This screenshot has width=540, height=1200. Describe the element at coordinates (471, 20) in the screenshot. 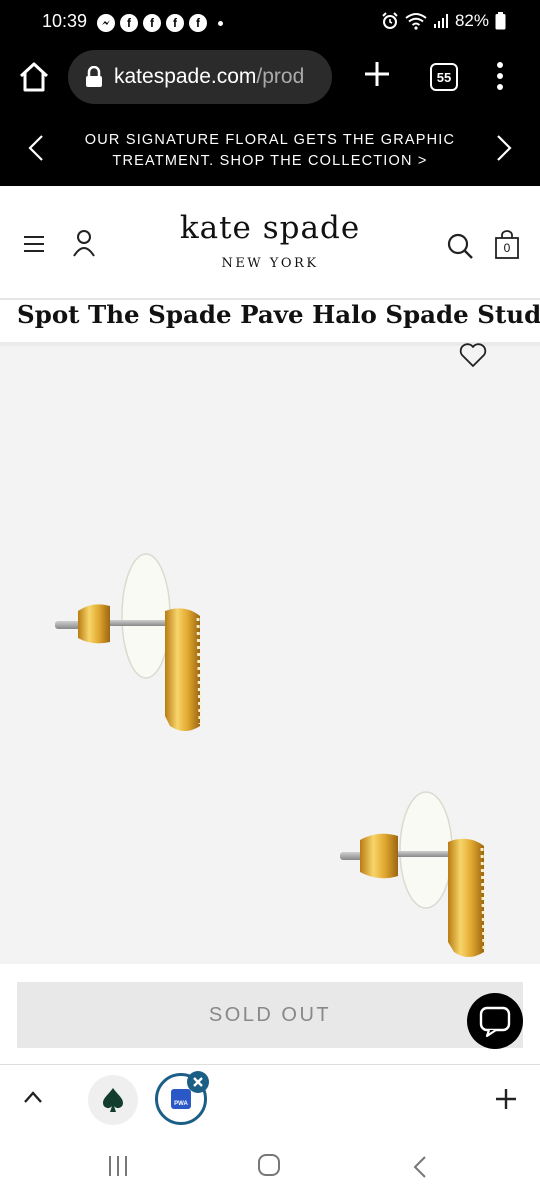

I see `battery-percent: 82%` at that location.